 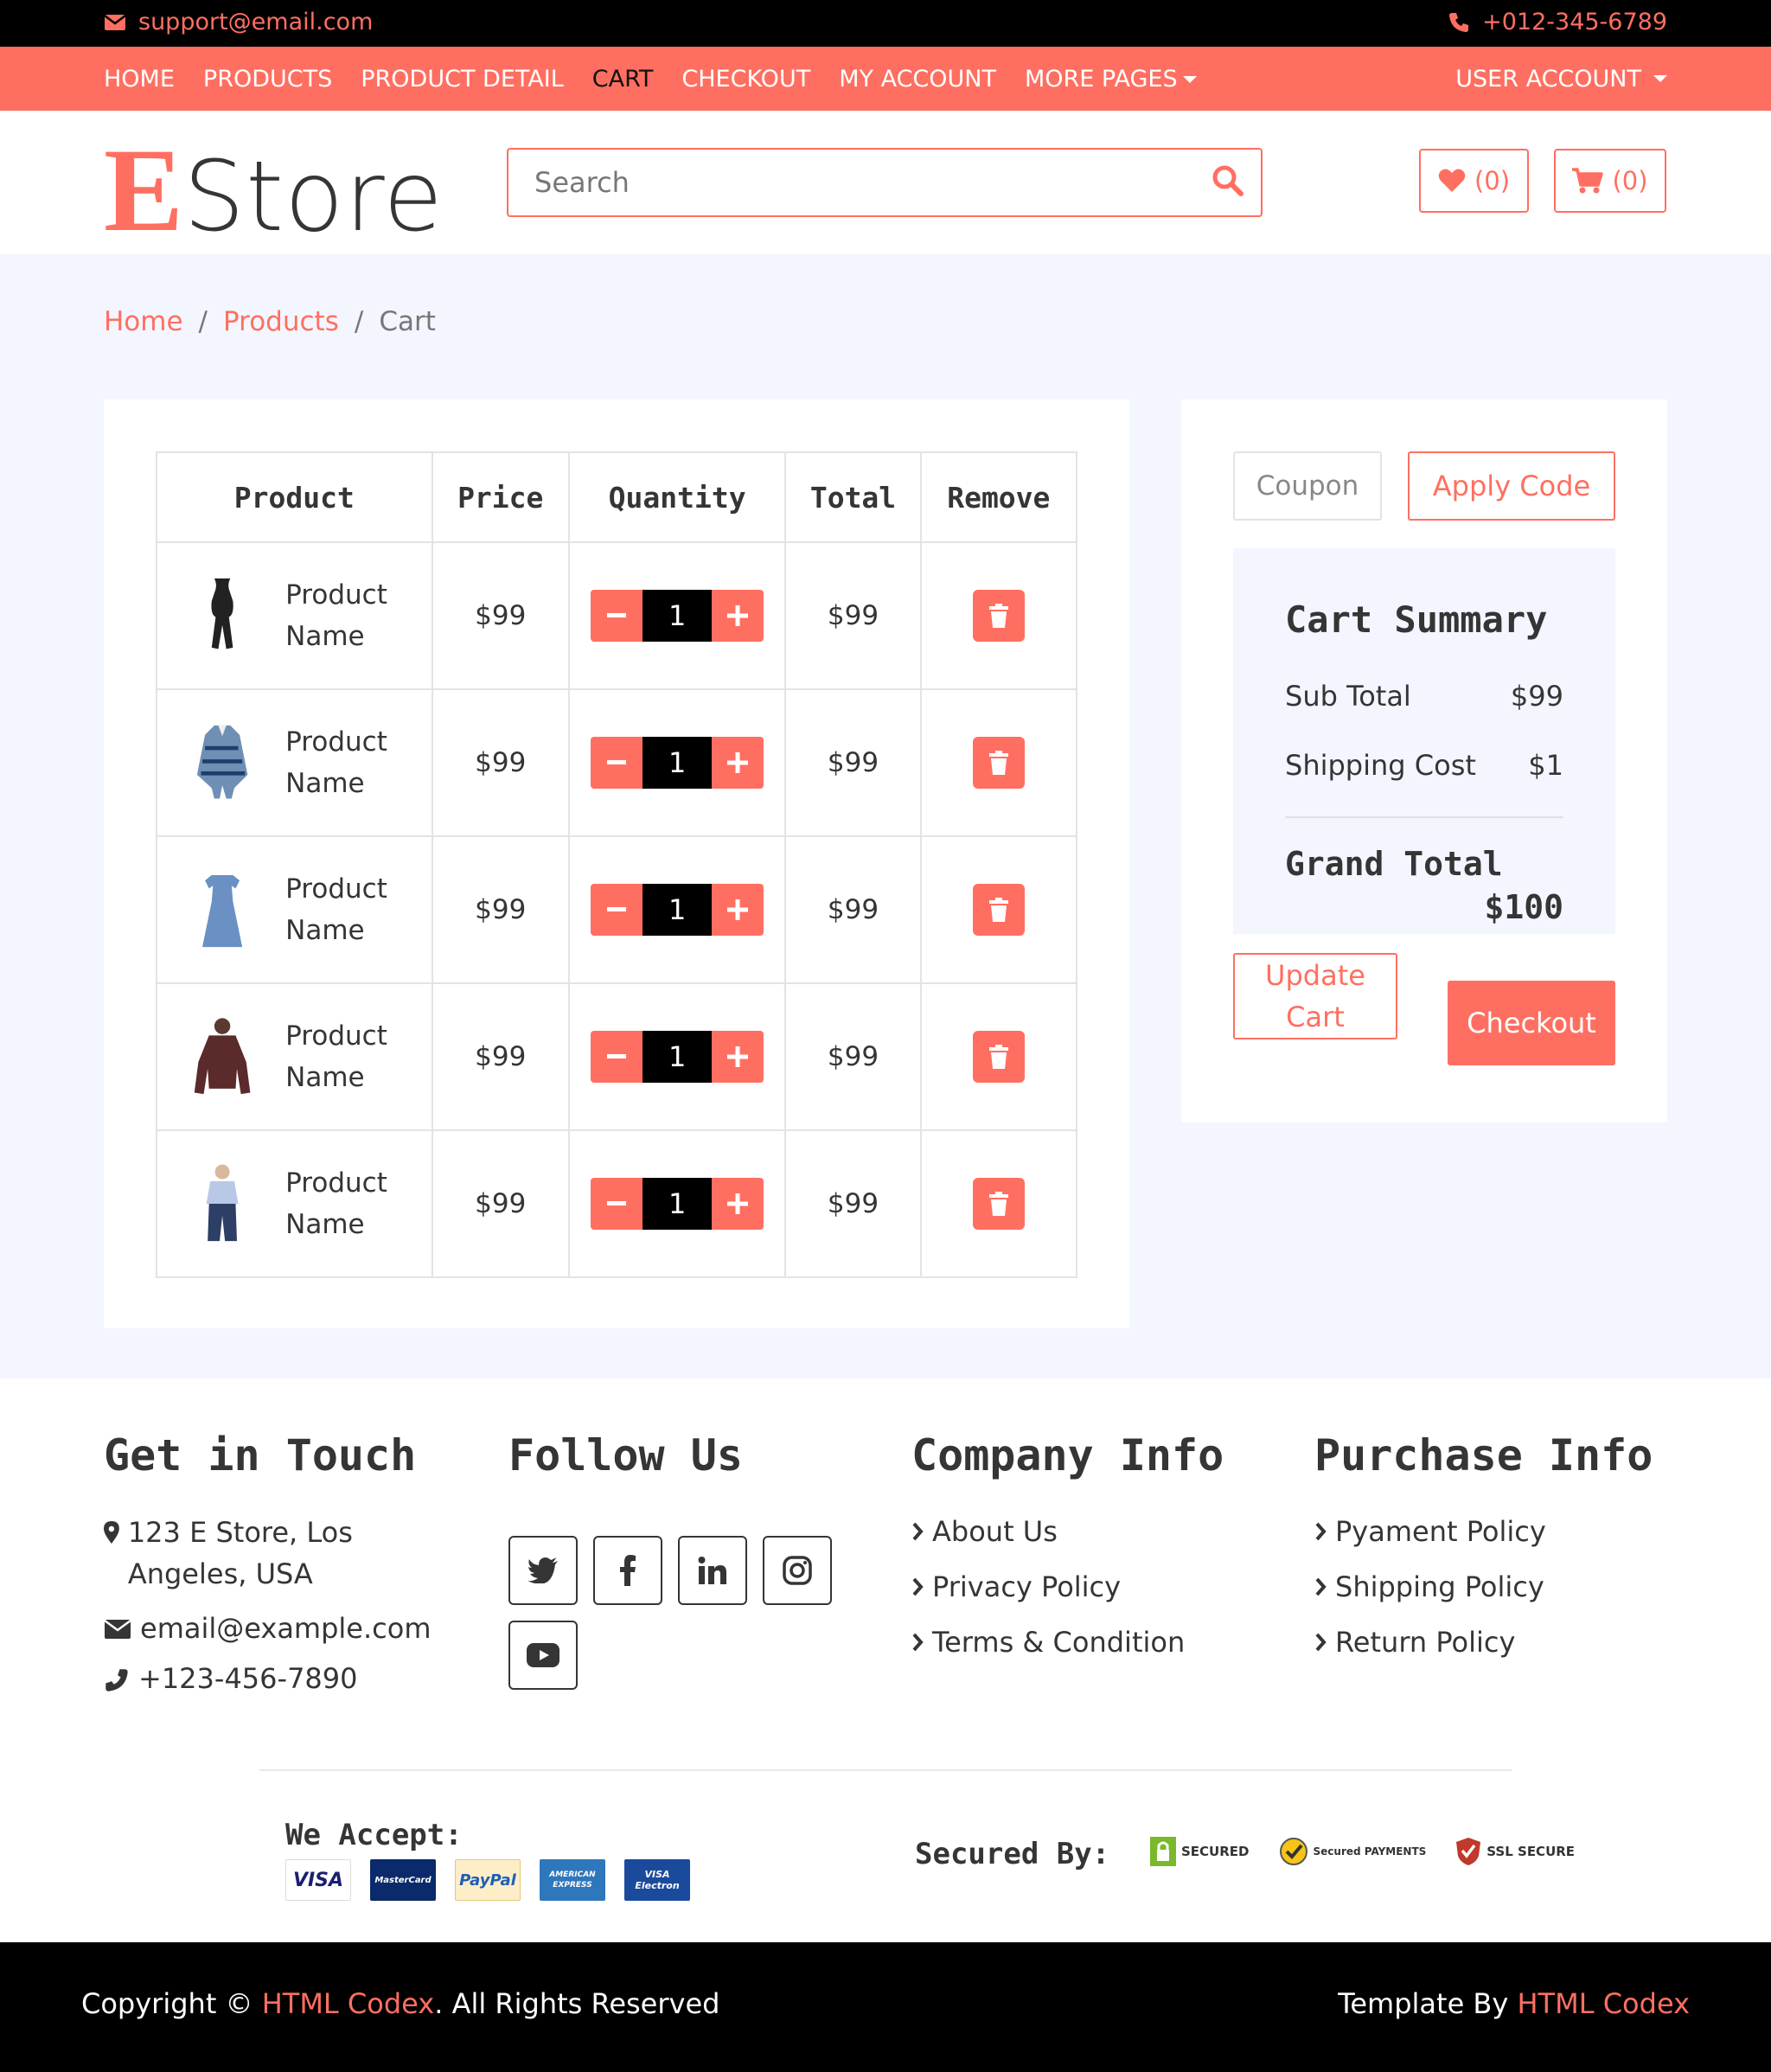 I want to click on col-price: Price, so click(x=500, y=497).